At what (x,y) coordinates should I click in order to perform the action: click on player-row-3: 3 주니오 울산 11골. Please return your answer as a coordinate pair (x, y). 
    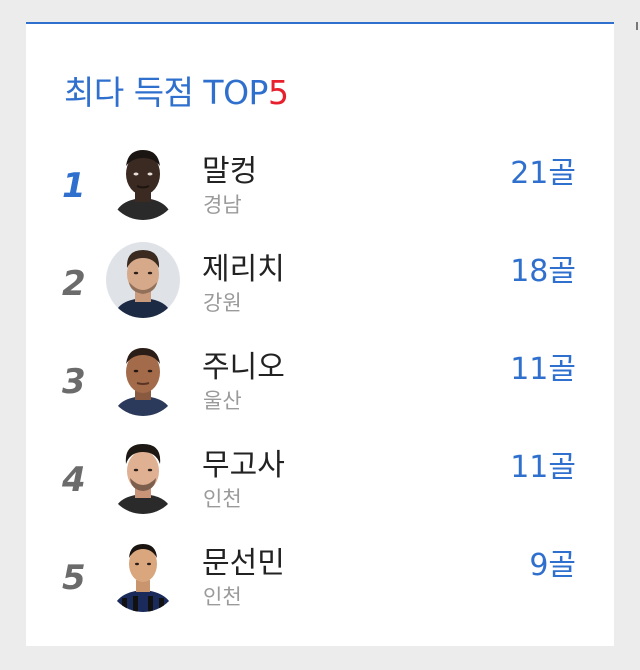
    Looking at the image, I should click on (320, 389).